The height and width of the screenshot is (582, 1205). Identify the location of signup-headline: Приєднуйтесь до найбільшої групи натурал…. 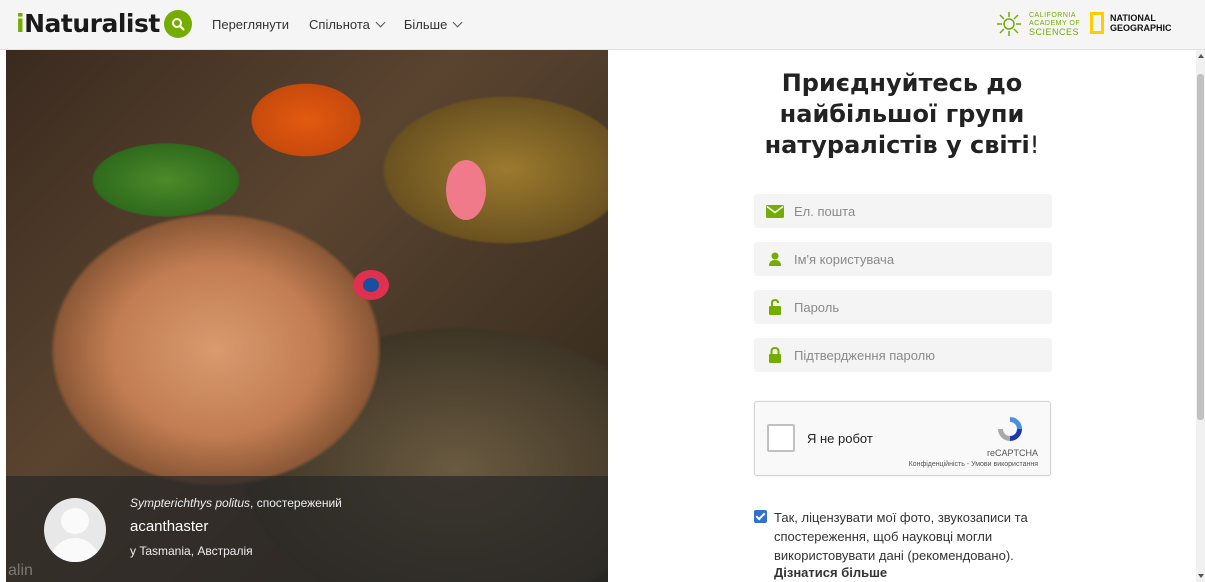
(902, 114).